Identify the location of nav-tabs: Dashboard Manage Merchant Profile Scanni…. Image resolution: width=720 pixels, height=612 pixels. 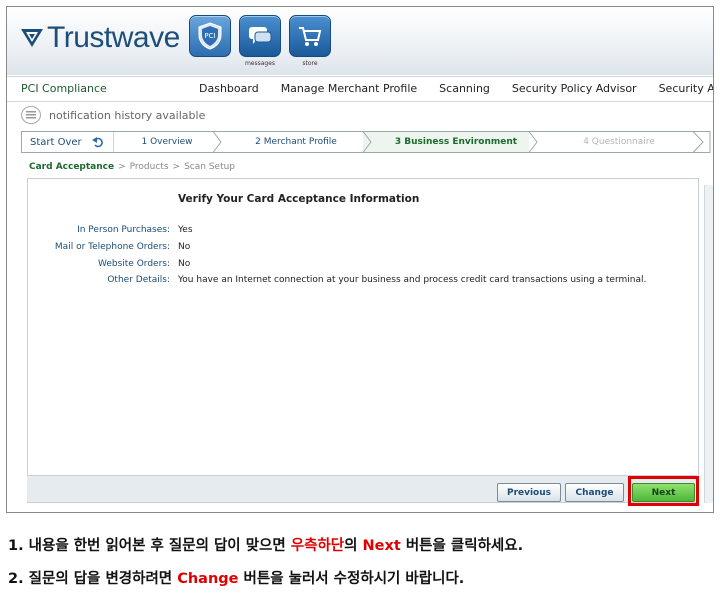
(456, 88).